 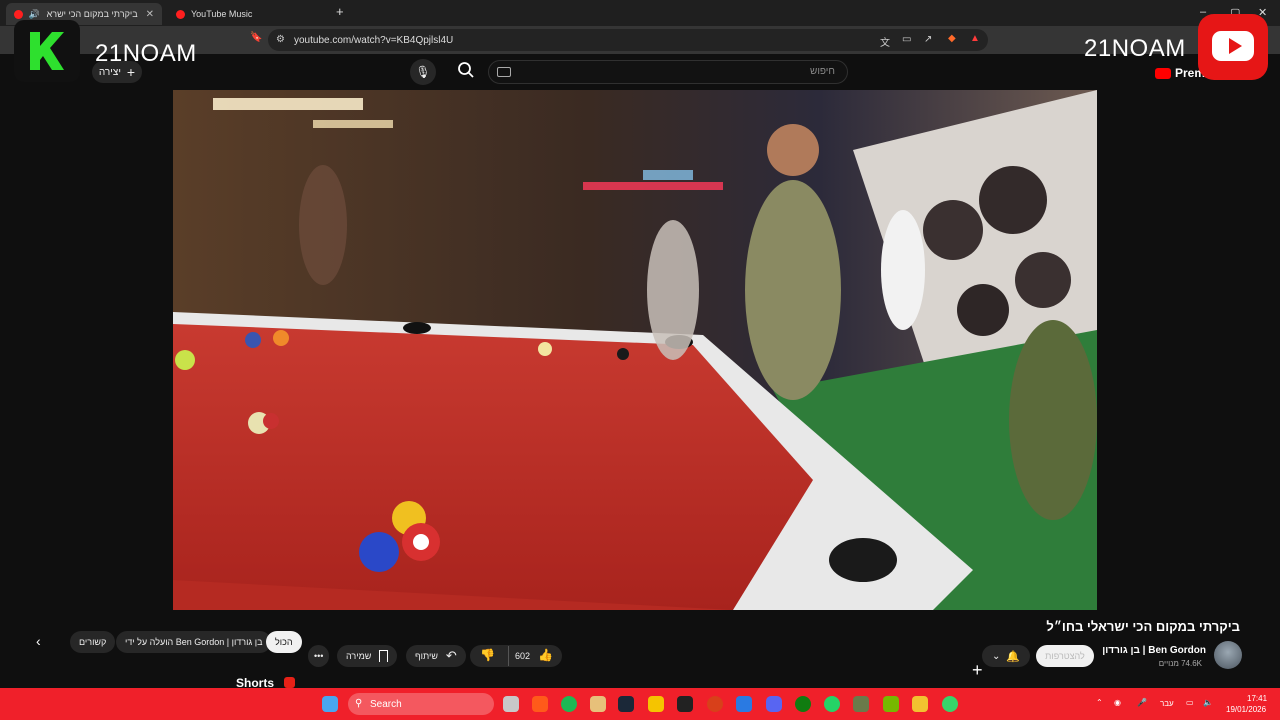 What do you see at coordinates (18, 14) in the screenshot?
I see `youtube-favicon-icon` at bounding box center [18, 14].